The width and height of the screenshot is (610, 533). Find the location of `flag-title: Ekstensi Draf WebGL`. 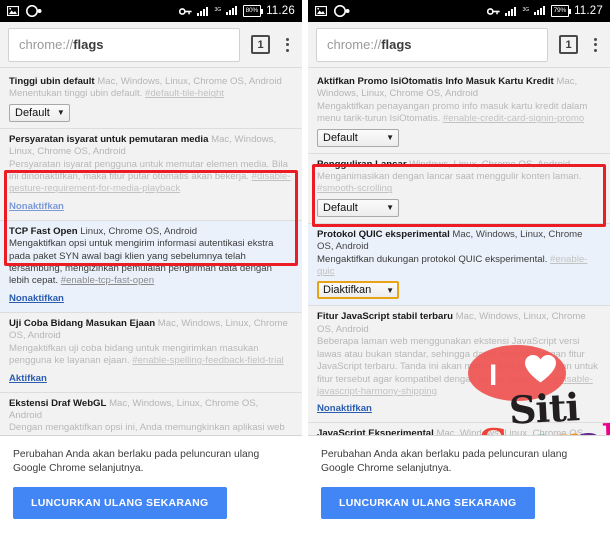

flag-title: Ekstensi Draf WebGL is located at coordinates (58, 403).